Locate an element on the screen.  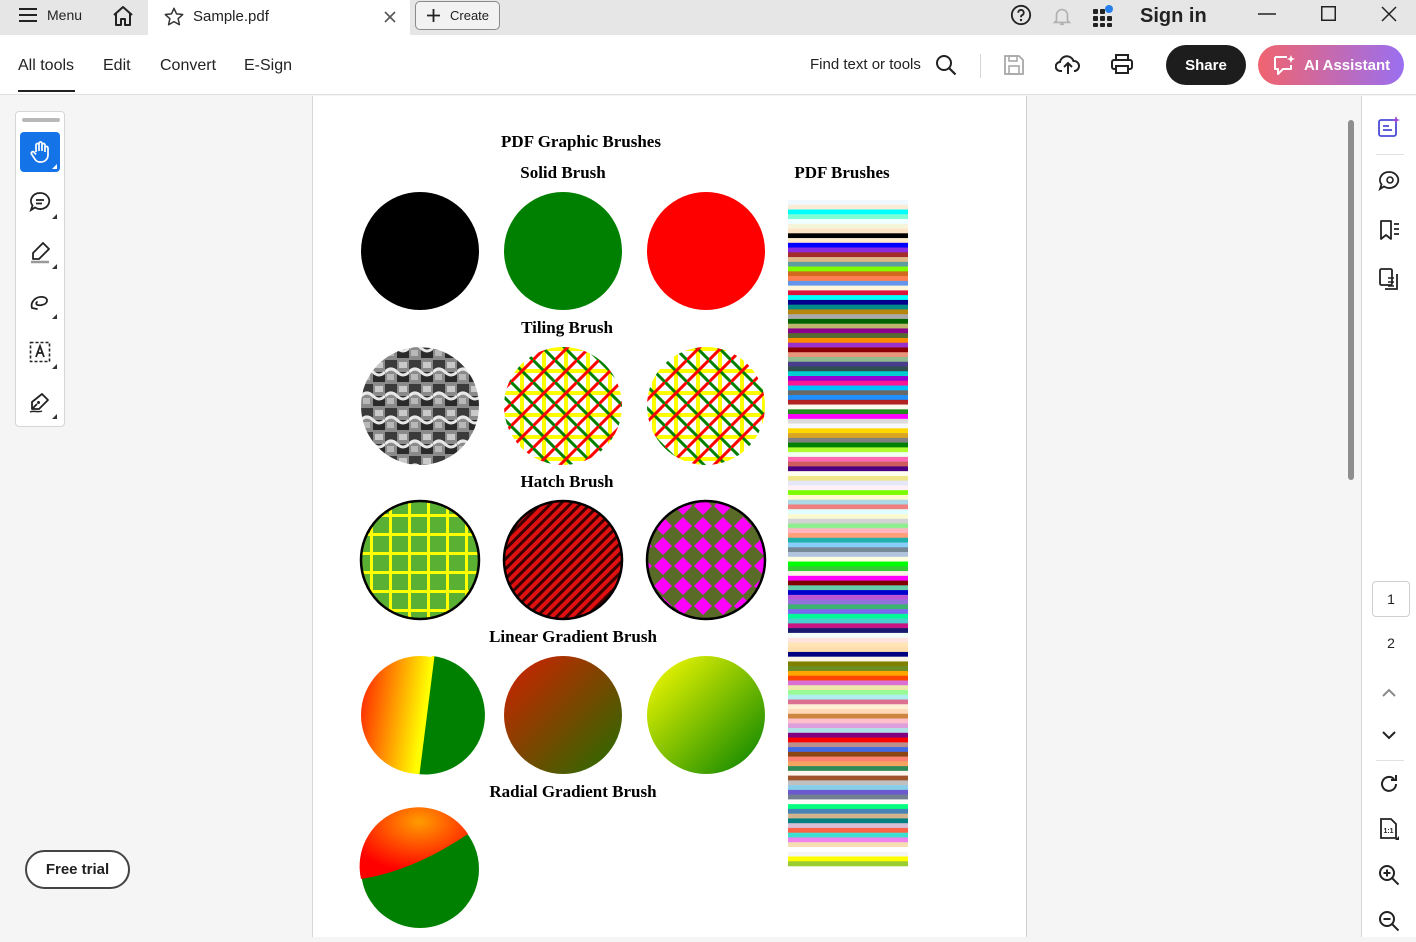
comments-panel-button is located at coordinates (1389, 181).